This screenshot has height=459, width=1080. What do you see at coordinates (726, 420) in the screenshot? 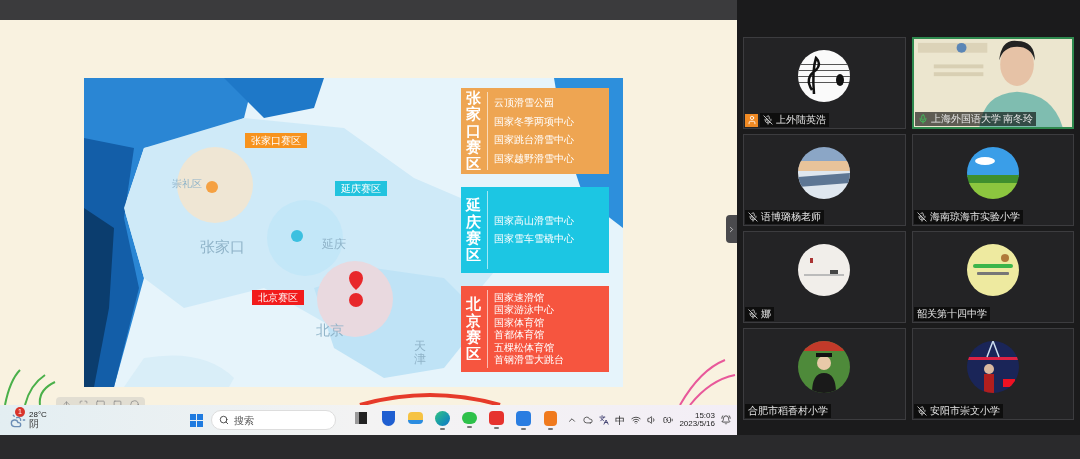
I see `notification-icon` at bounding box center [726, 420].